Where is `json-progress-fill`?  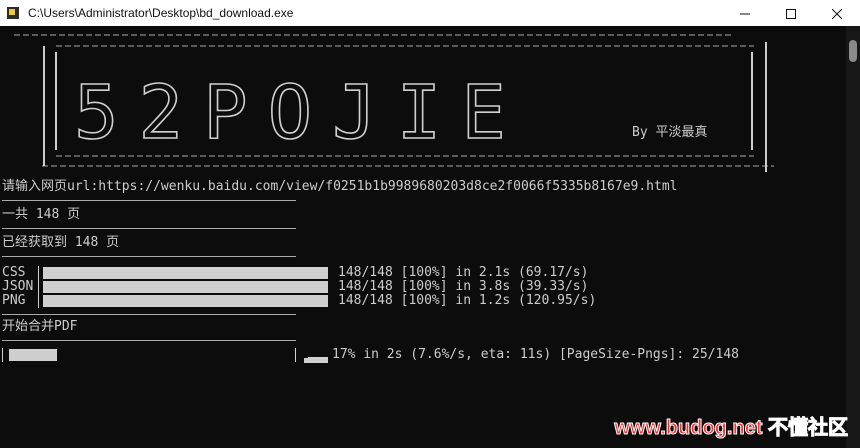
json-progress-fill is located at coordinates (185, 287).